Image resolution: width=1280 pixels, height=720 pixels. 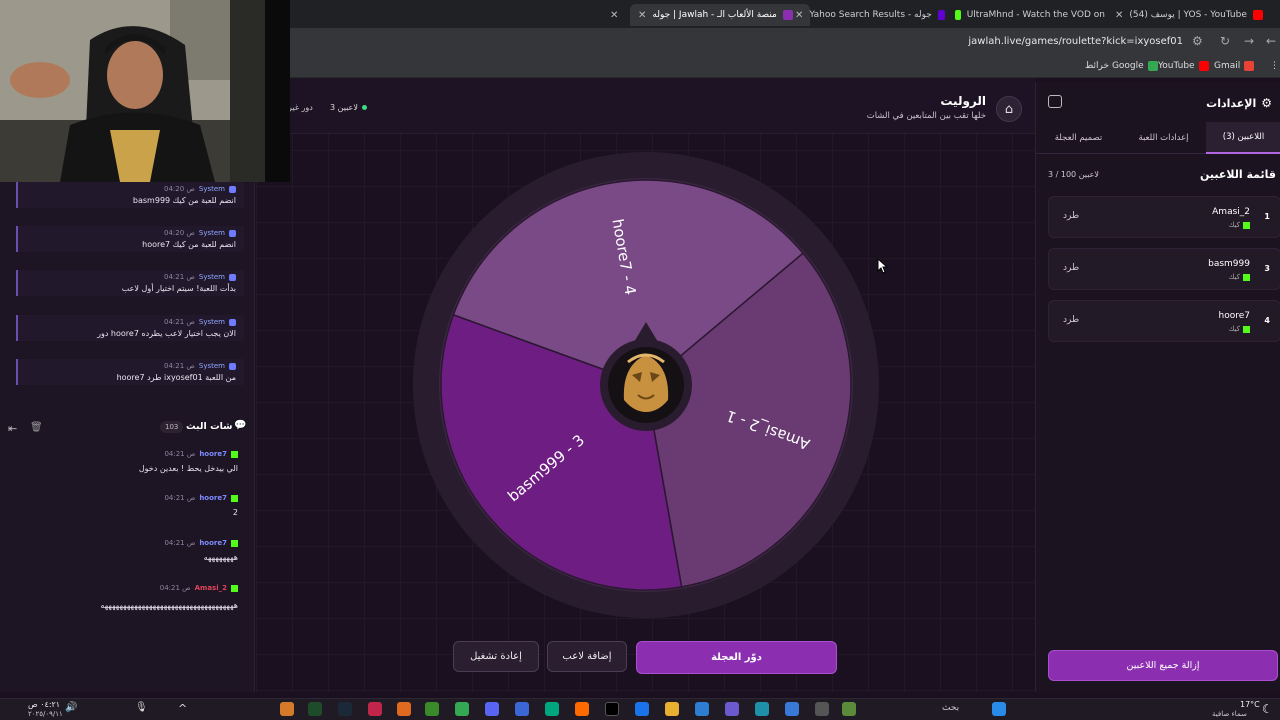 I want to click on edge-icon, so click(x=762, y=709).